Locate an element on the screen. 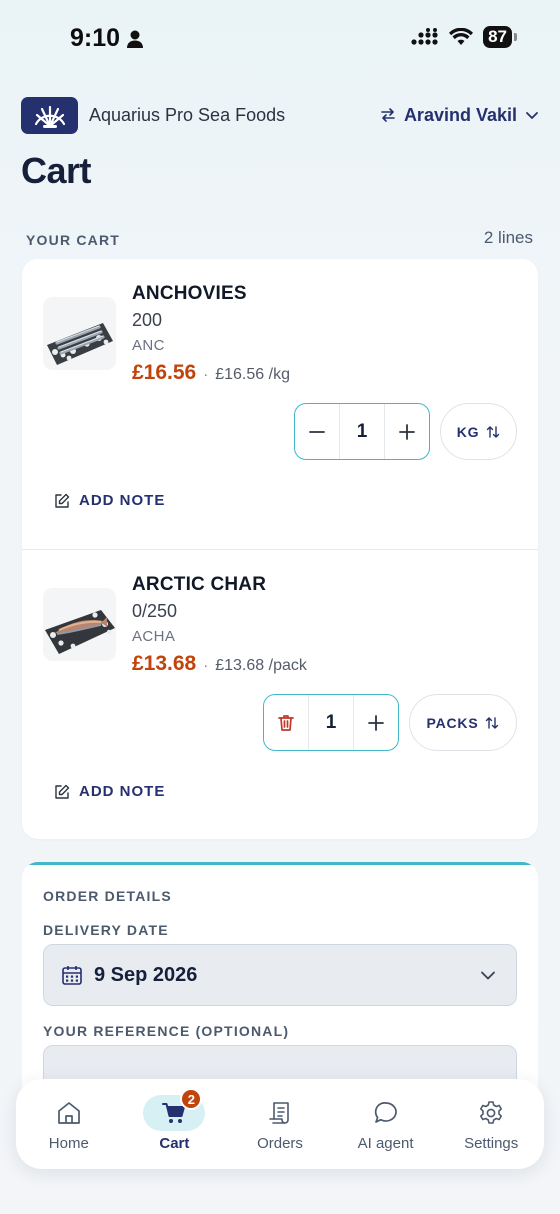 The height and width of the screenshot is (1214, 560). bottom-nav: Home 2 Cart Orders AI agent Settings is located at coordinates (280, 1124).